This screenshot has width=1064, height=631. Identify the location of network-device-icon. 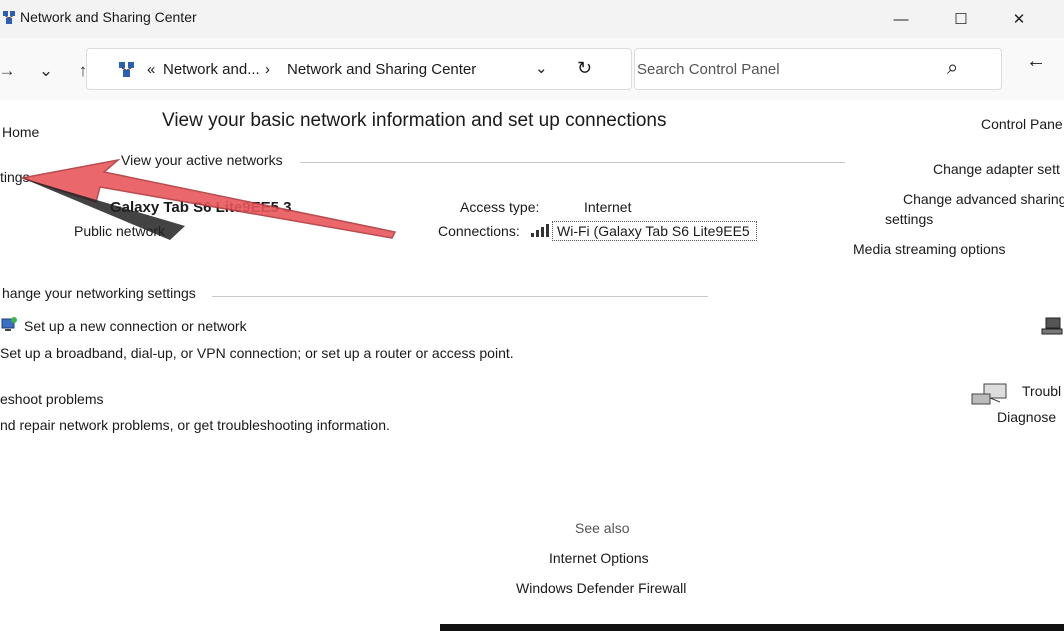
(1052, 328).